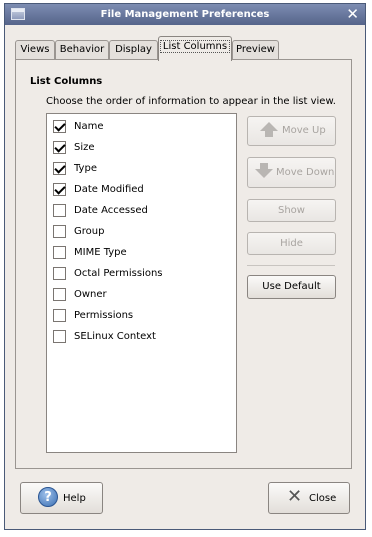 The height and width of the screenshot is (537, 372). I want to click on button-separator, so click(291, 265).